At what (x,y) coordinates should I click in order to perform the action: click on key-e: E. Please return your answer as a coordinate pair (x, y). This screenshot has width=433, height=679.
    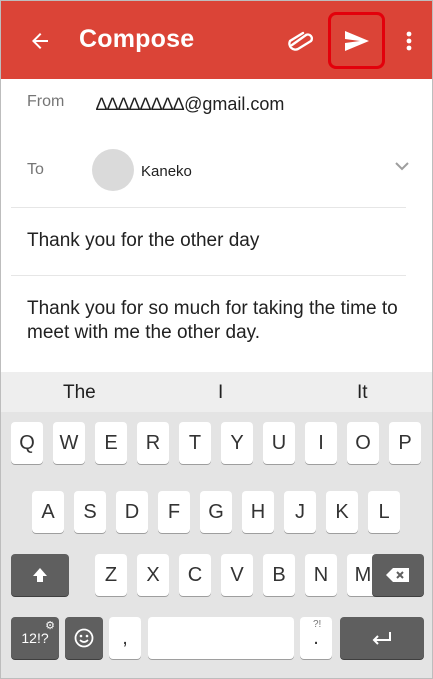
    Looking at the image, I should click on (111, 443).